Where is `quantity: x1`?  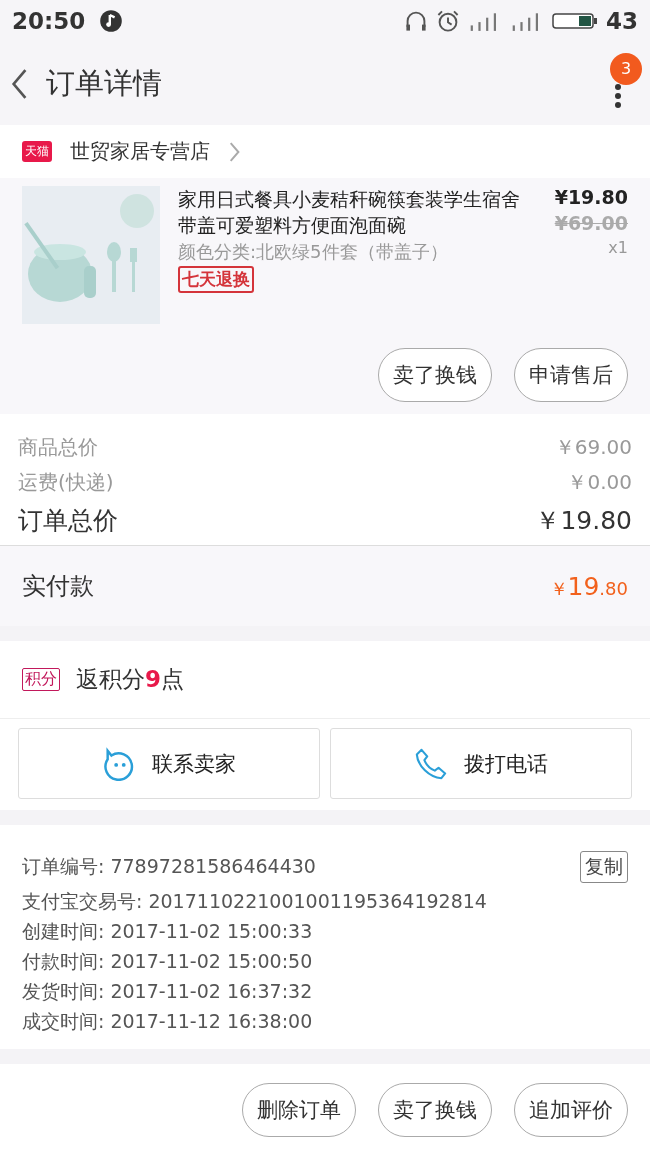 quantity: x1 is located at coordinates (618, 247).